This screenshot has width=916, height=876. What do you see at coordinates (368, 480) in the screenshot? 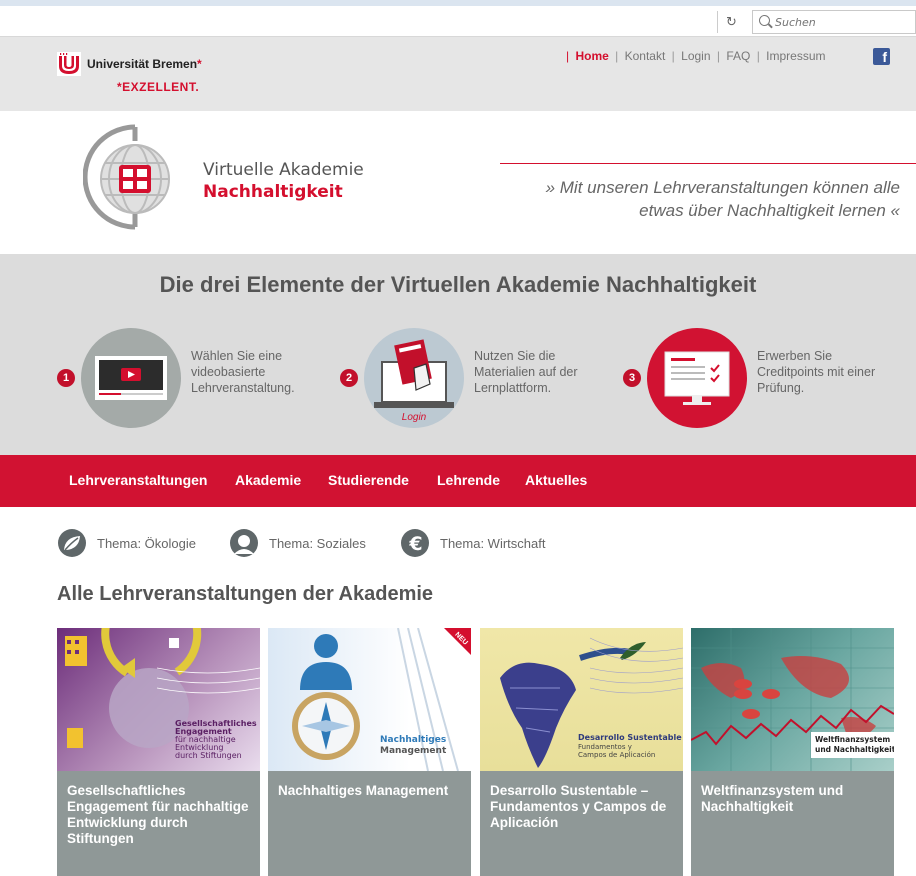
I see `nav-studierende: Studierende` at bounding box center [368, 480].